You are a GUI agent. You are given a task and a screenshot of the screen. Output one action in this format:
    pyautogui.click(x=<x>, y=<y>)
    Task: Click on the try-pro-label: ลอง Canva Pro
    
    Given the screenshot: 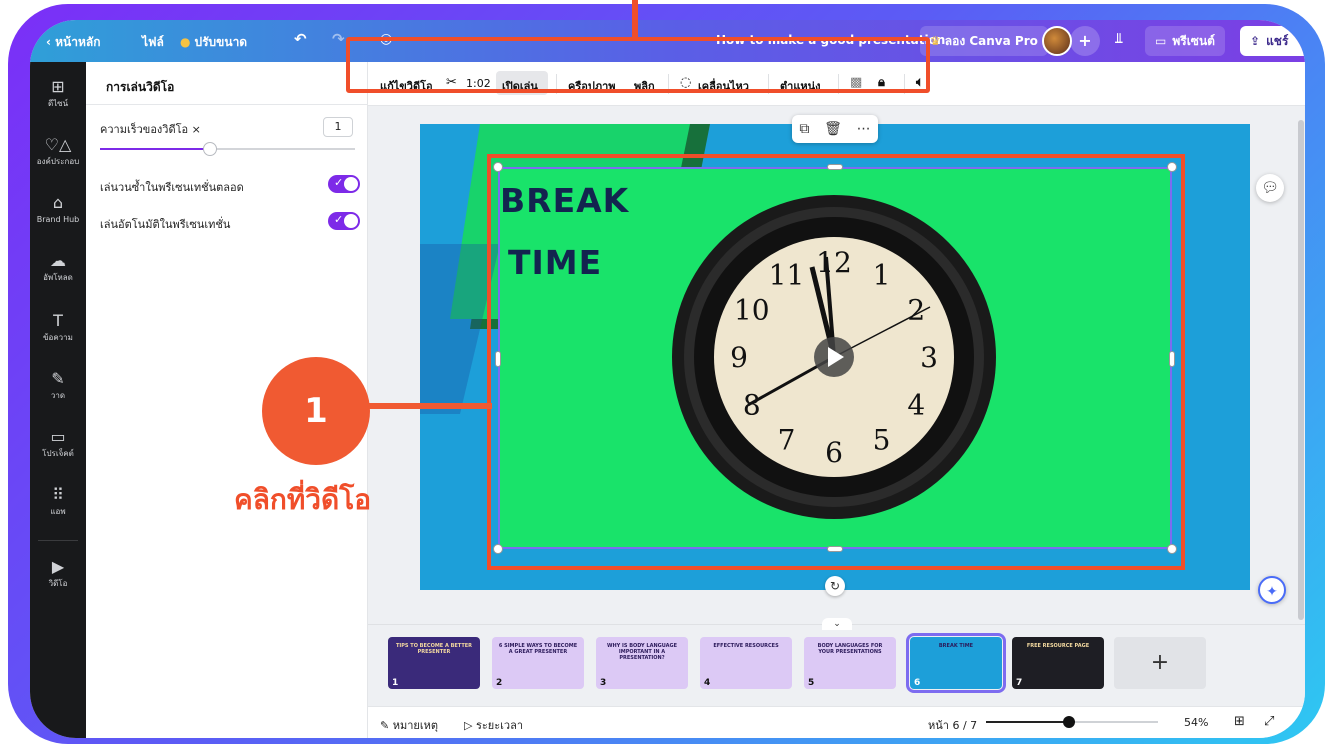 What is the action you would take?
    pyautogui.click(x=991, y=40)
    